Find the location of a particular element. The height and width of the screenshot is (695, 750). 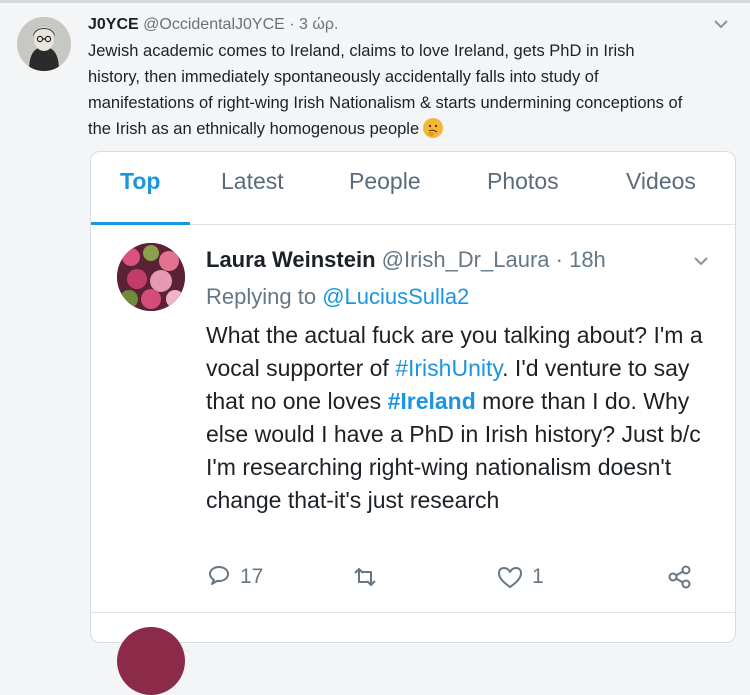

display-name: J0YCE is located at coordinates (113, 24).